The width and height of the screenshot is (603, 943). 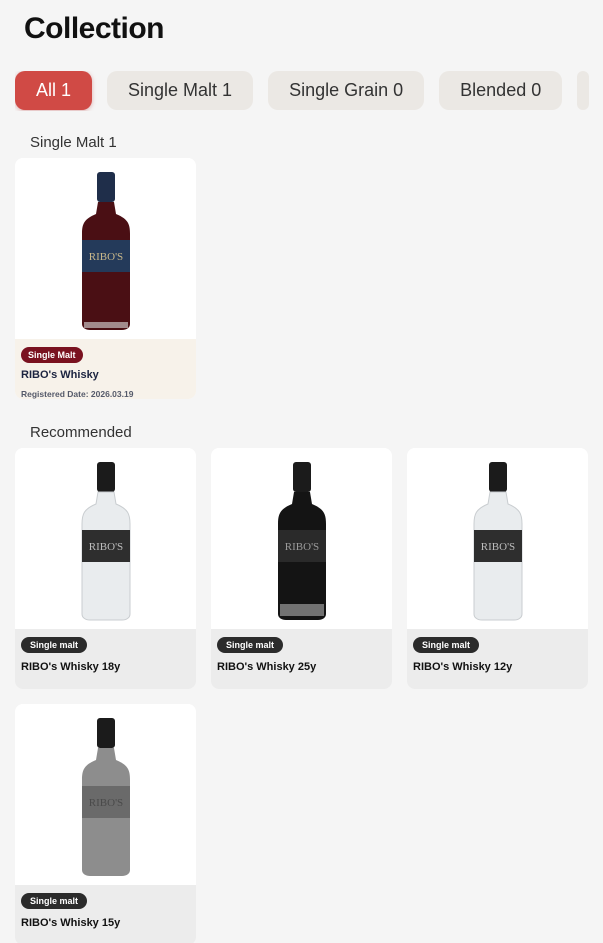 I want to click on tab-all: All 1, so click(x=54, y=90).